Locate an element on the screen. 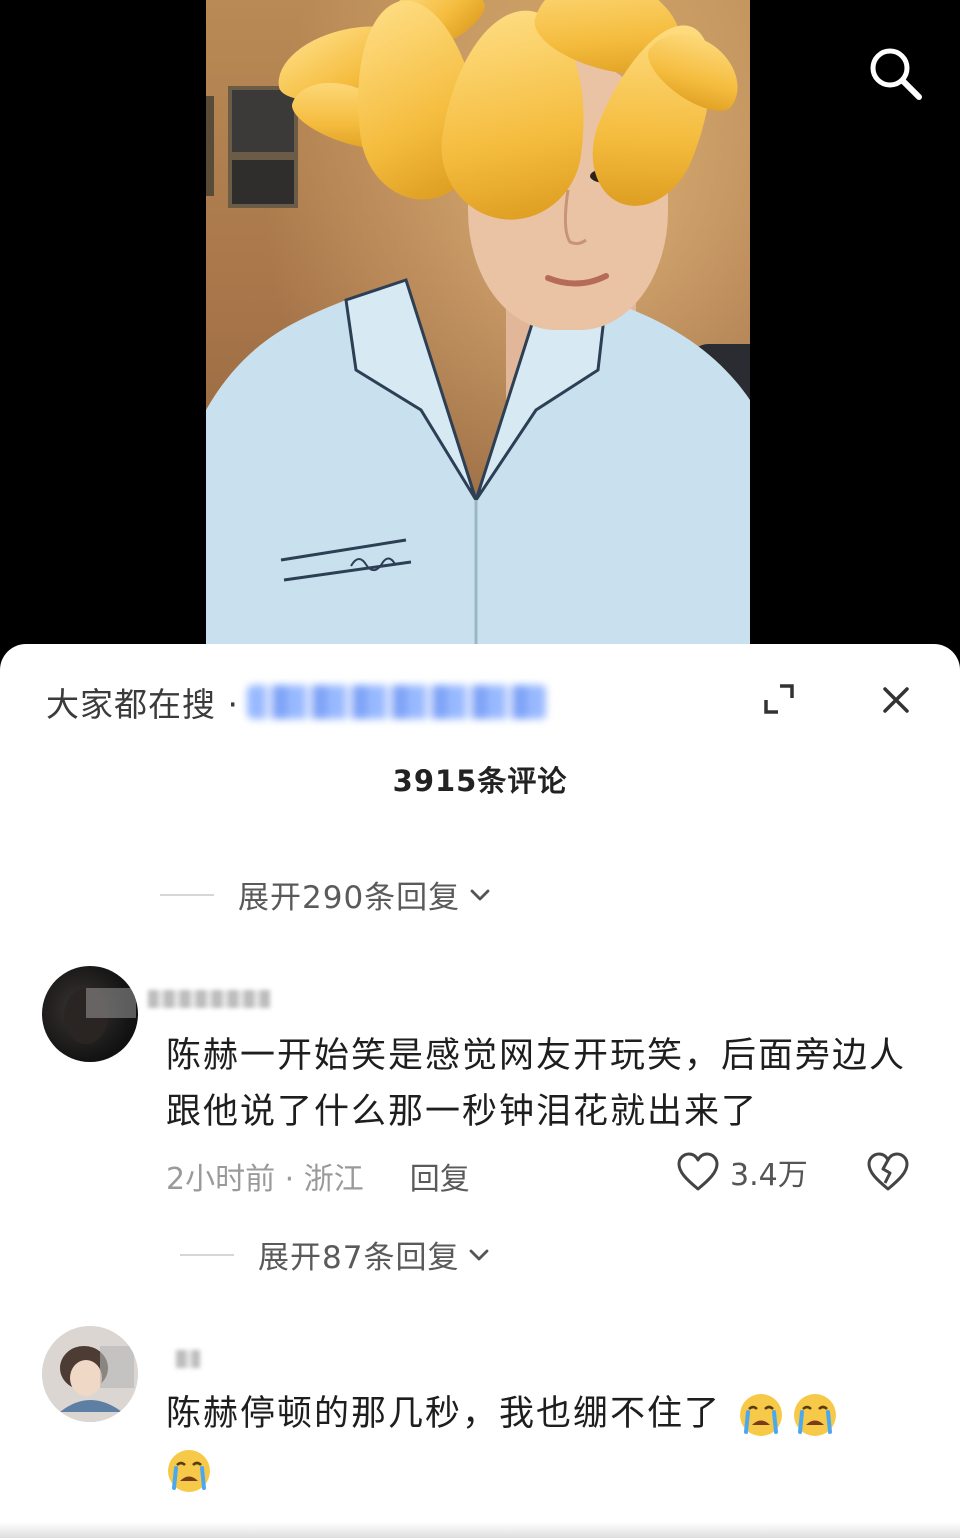  expand-icon is located at coordinates (779, 699).